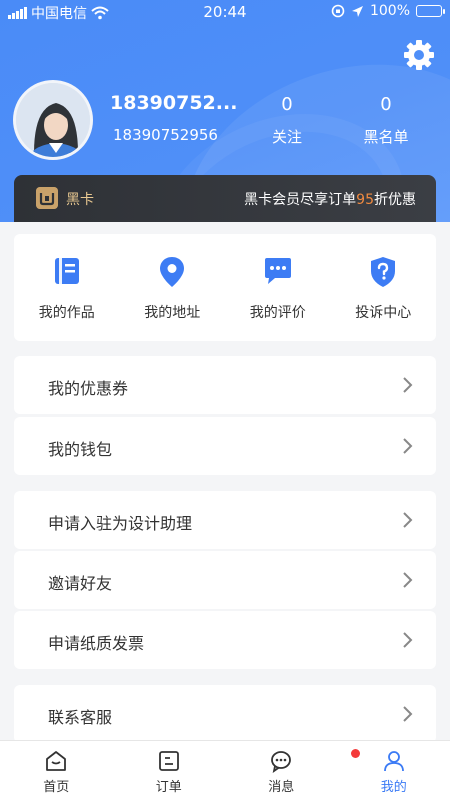 Image resolution: width=450 pixels, height=800 pixels. I want to click on tab-profile: 我的, so click(394, 770).